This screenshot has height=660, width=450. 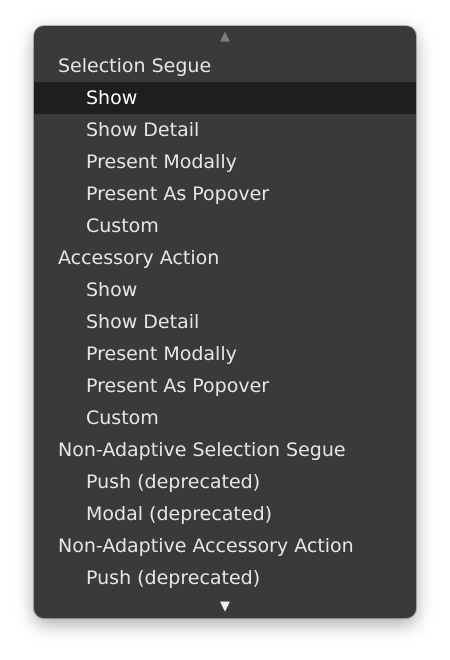 I want to click on menu-item-show-detail: Show Detail, so click(x=225, y=130).